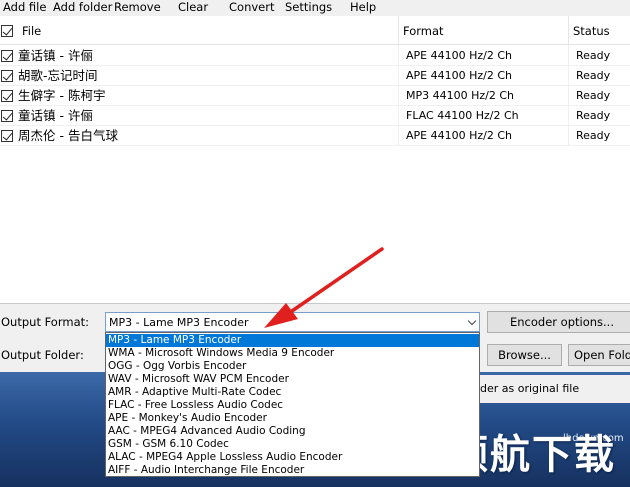 This screenshot has height=487, width=630. What do you see at coordinates (68, 135) in the screenshot?
I see `file-name: 周杰伦 - 告白气球` at bounding box center [68, 135].